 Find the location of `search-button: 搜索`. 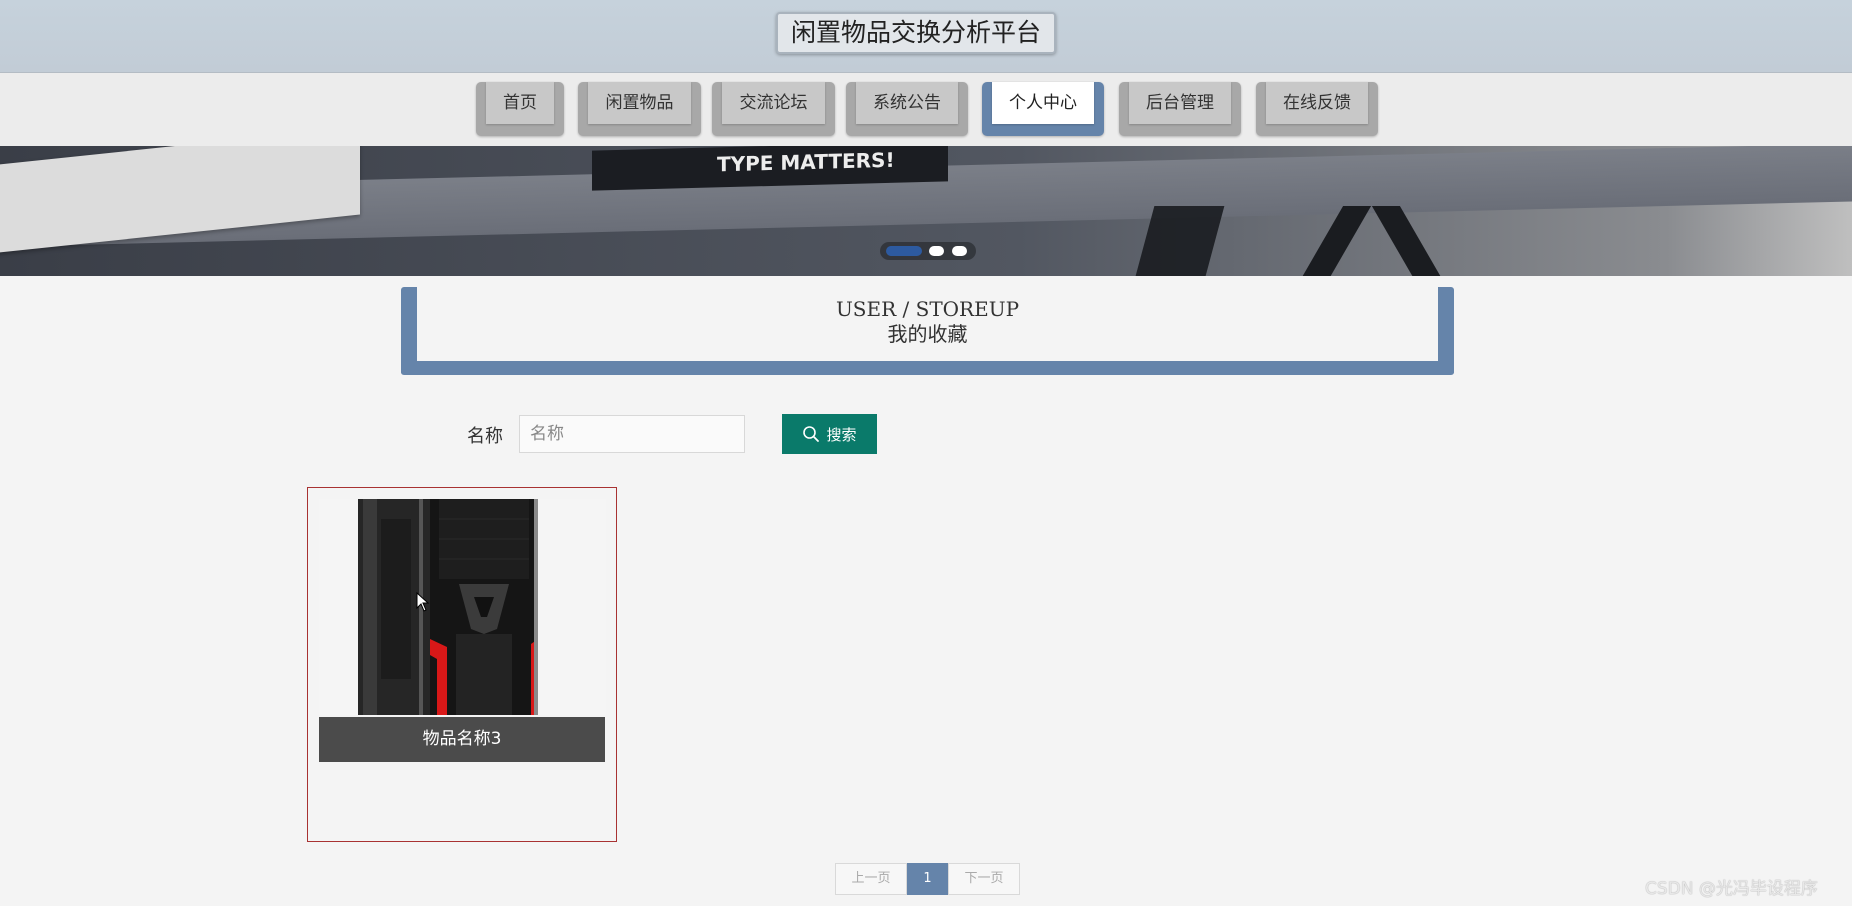

search-button: 搜索 is located at coordinates (829, 434).